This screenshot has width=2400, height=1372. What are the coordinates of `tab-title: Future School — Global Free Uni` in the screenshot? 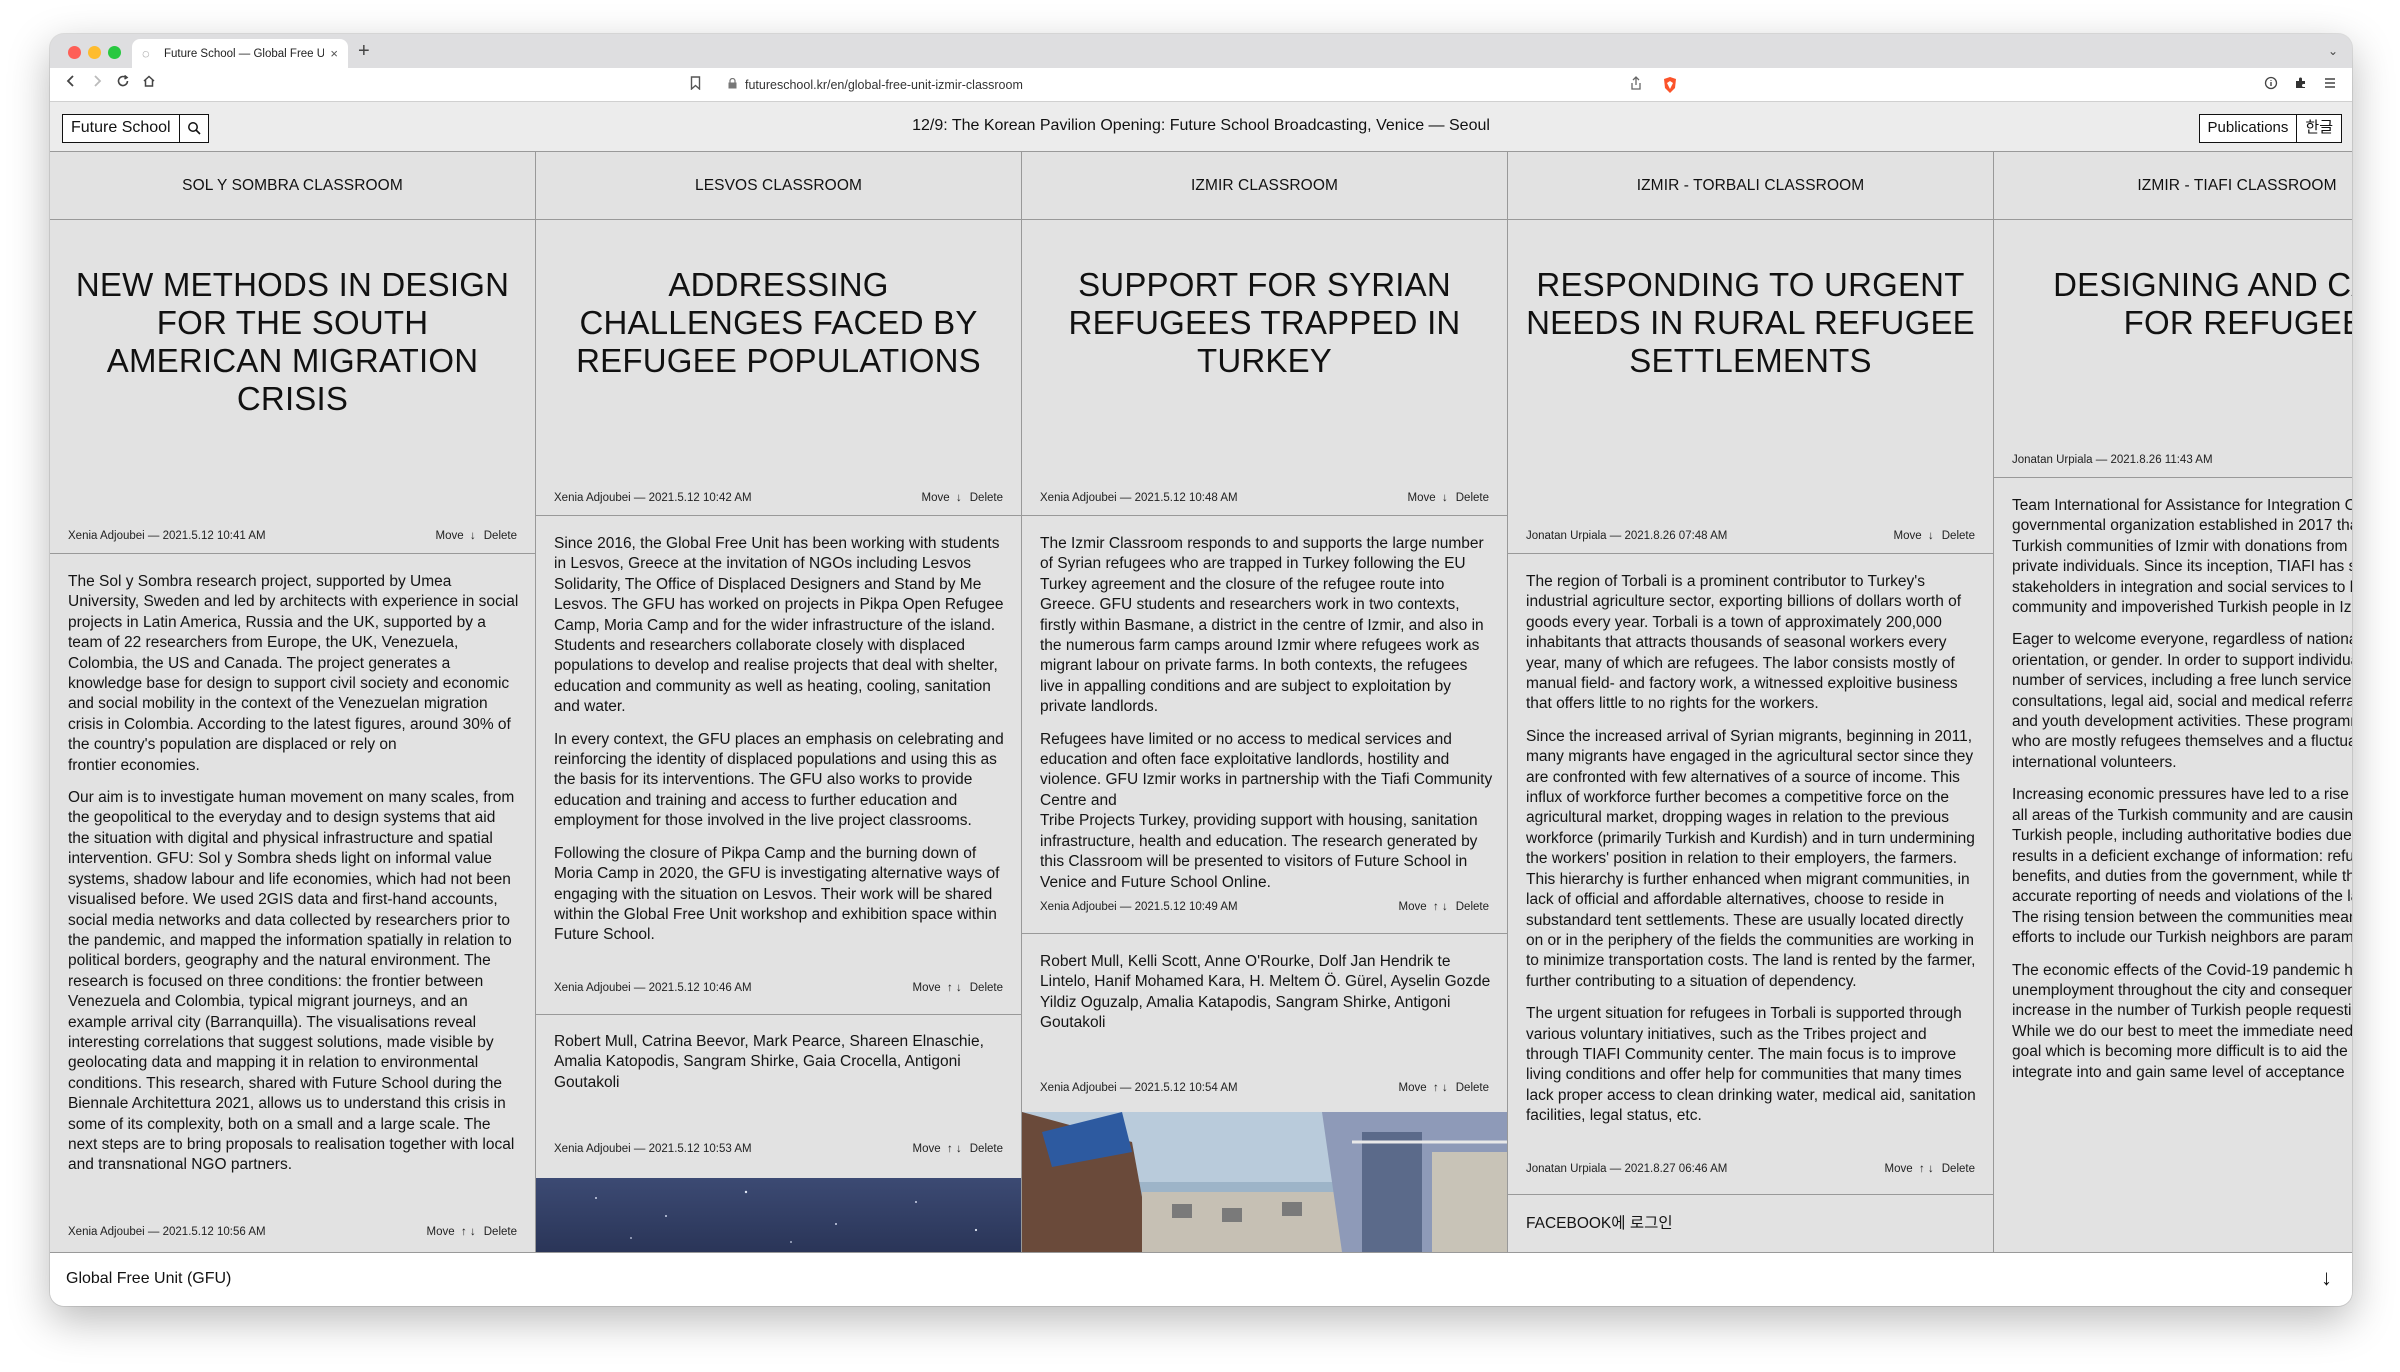 It's located at (244, 53).